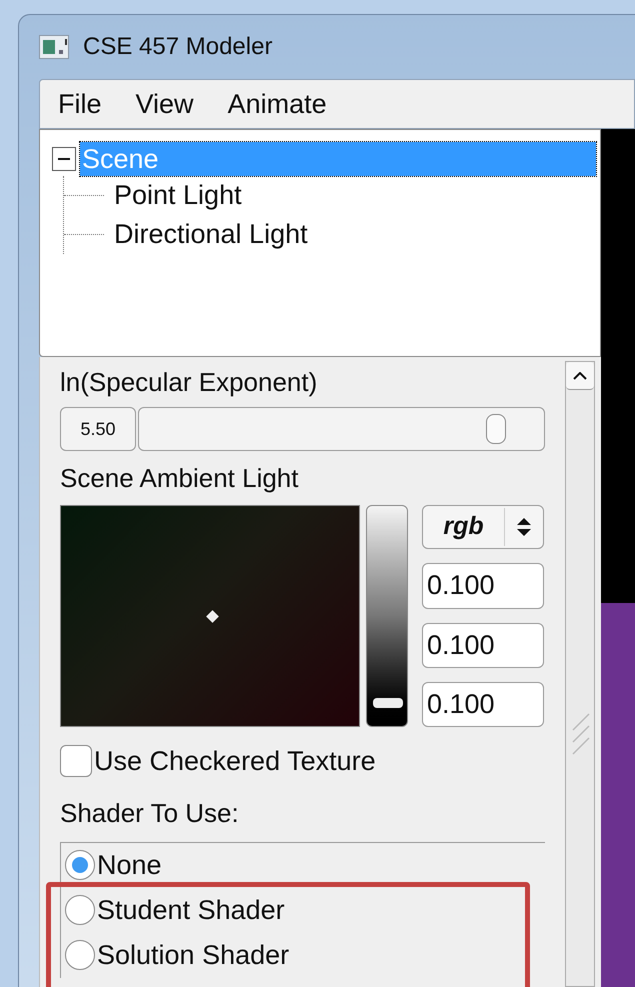 Image resolution: width=635 pixels, height=987 pixels. What do you see at coordinates (496, 429) in the screenshot?
I see `slider-thumb` at bounding box center [496, 429].